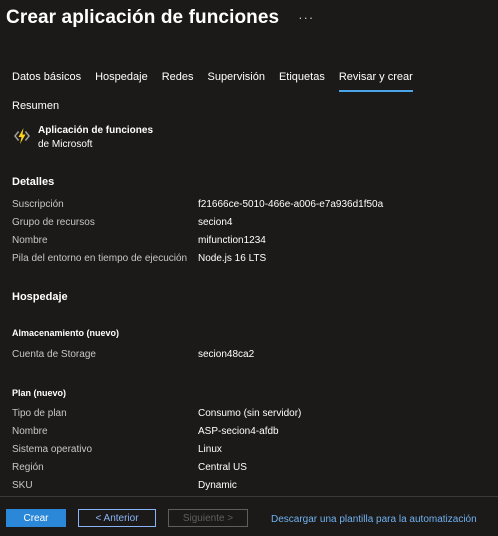 Image resolution: width=498 pixels, height=536 pixels. What do you see at coordinates (306, 17) in the screenshot?
I see `more-options-icon: ···` at bounding box center [306, 17].